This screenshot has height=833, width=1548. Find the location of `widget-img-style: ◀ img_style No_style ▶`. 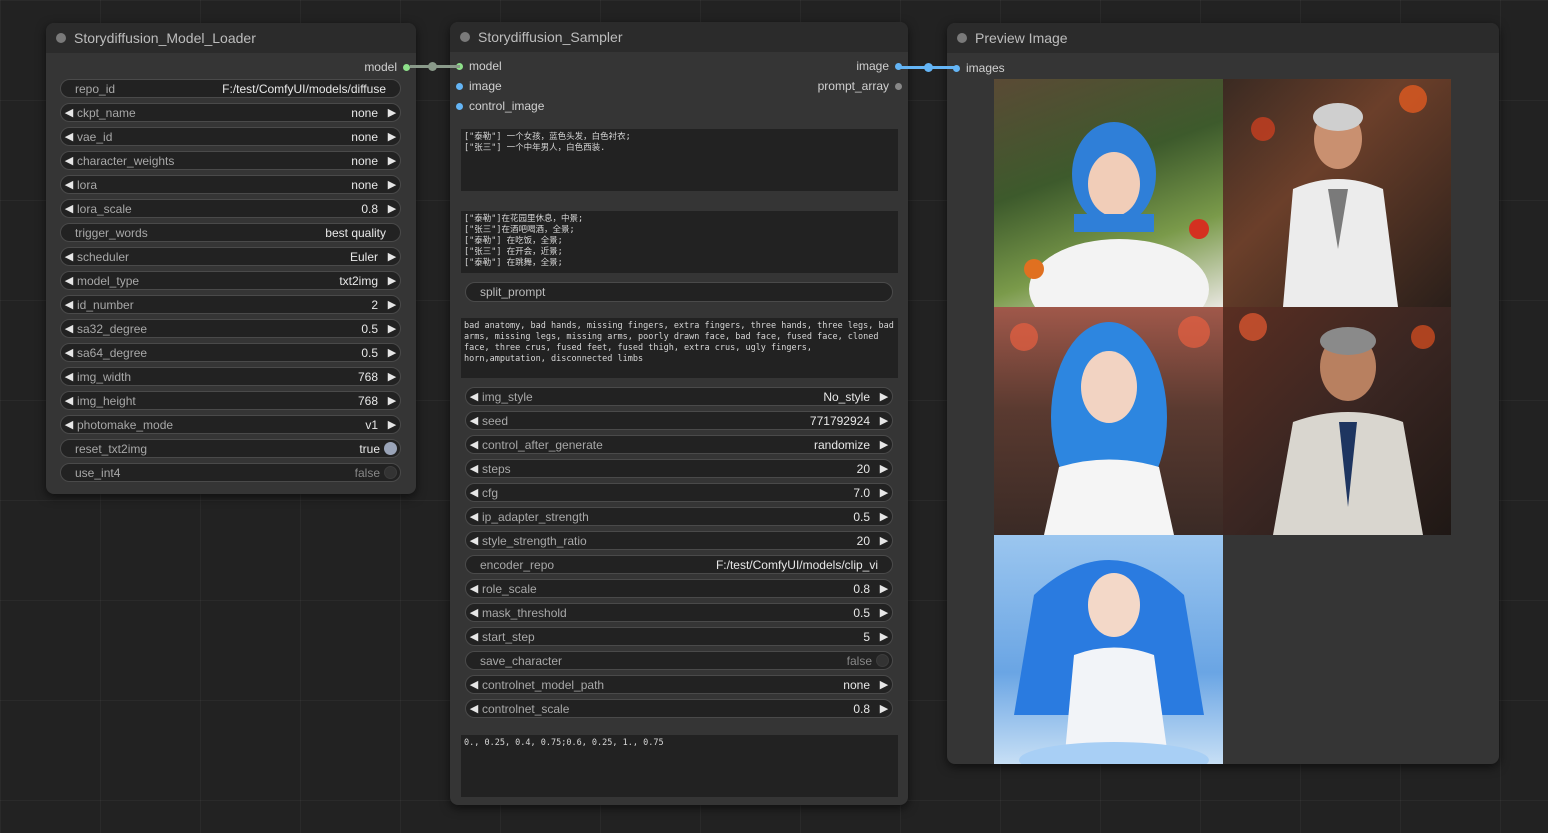

widget-img-style: ◀ img_style No_style ▶ is located at coordinates (679, 396).